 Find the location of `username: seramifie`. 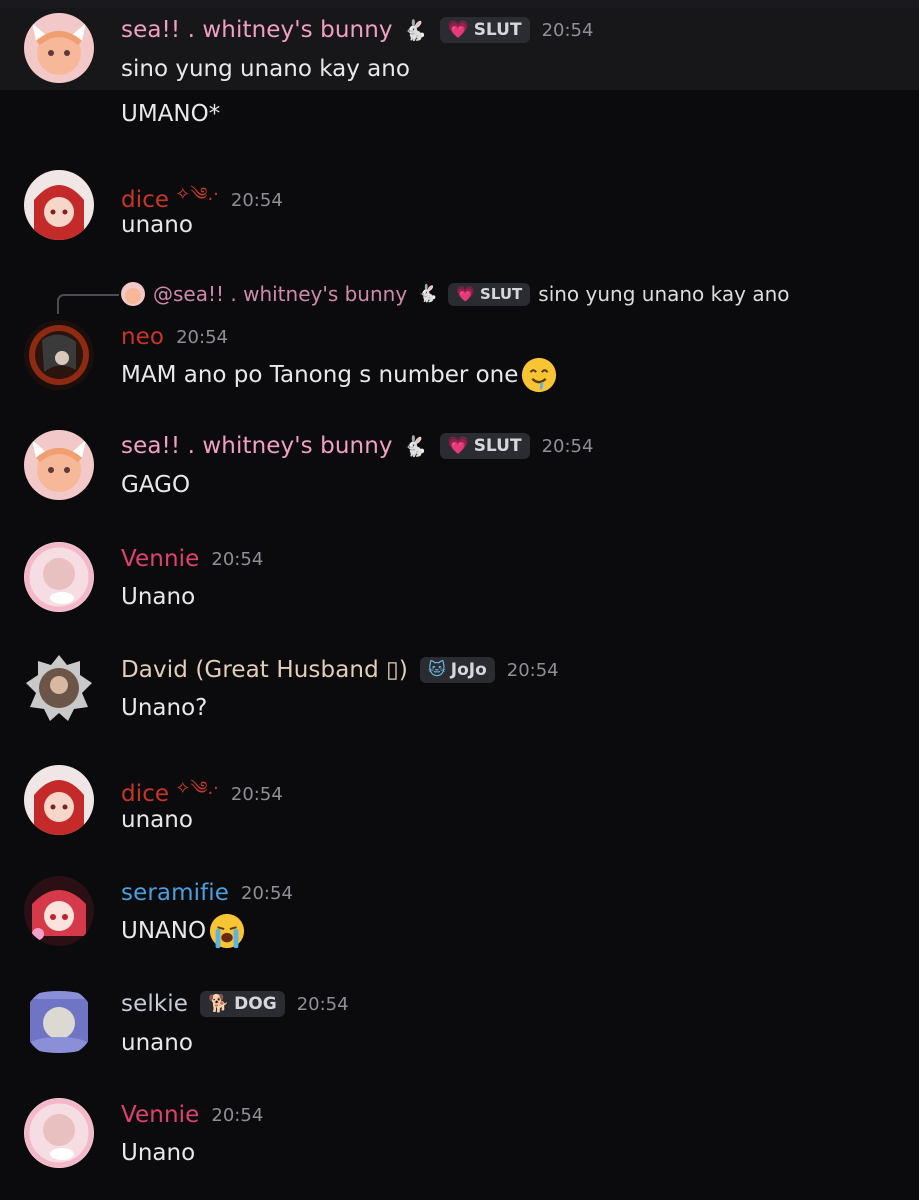

username: seramifie is located at coordinates (175, 893).